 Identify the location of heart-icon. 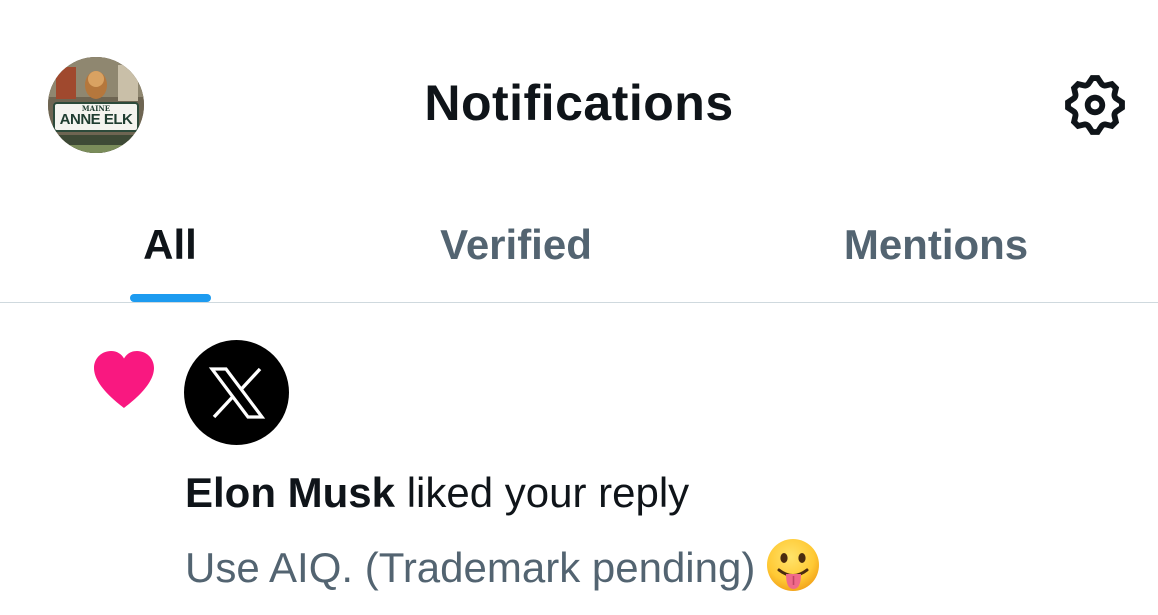
(124, 380).